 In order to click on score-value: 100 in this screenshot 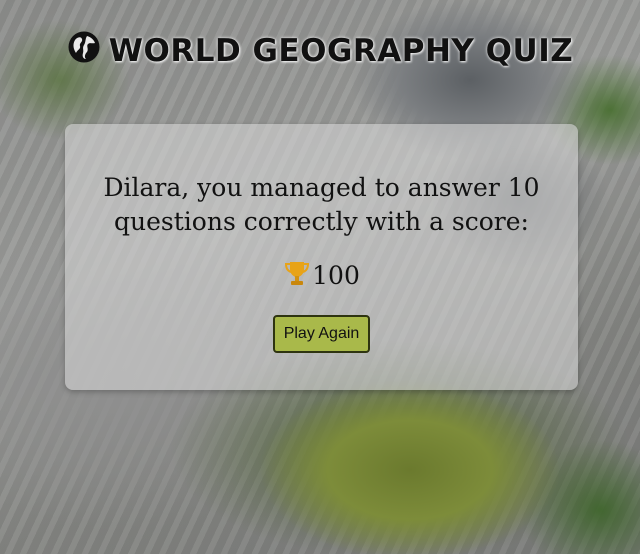, I will do `click(336, 275)`.